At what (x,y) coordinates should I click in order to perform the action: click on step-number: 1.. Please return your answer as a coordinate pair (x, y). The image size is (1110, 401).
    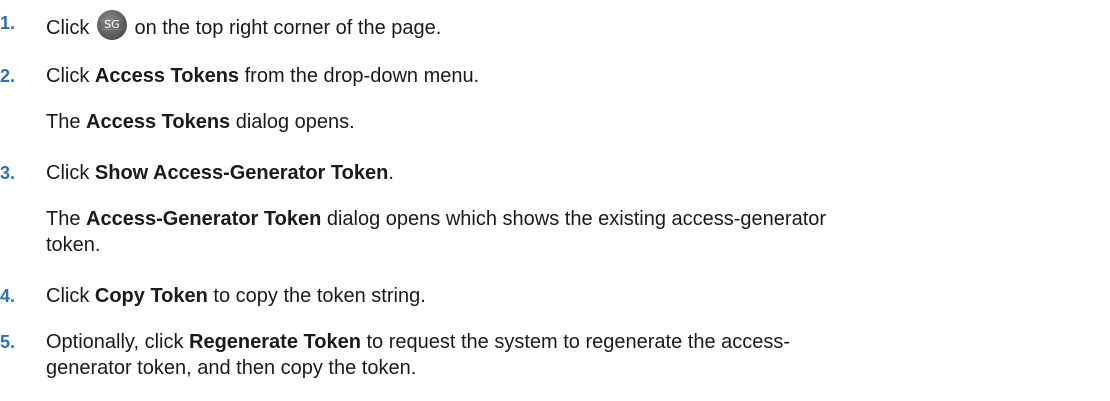
    Looking at the image, I should click on (8, 23).